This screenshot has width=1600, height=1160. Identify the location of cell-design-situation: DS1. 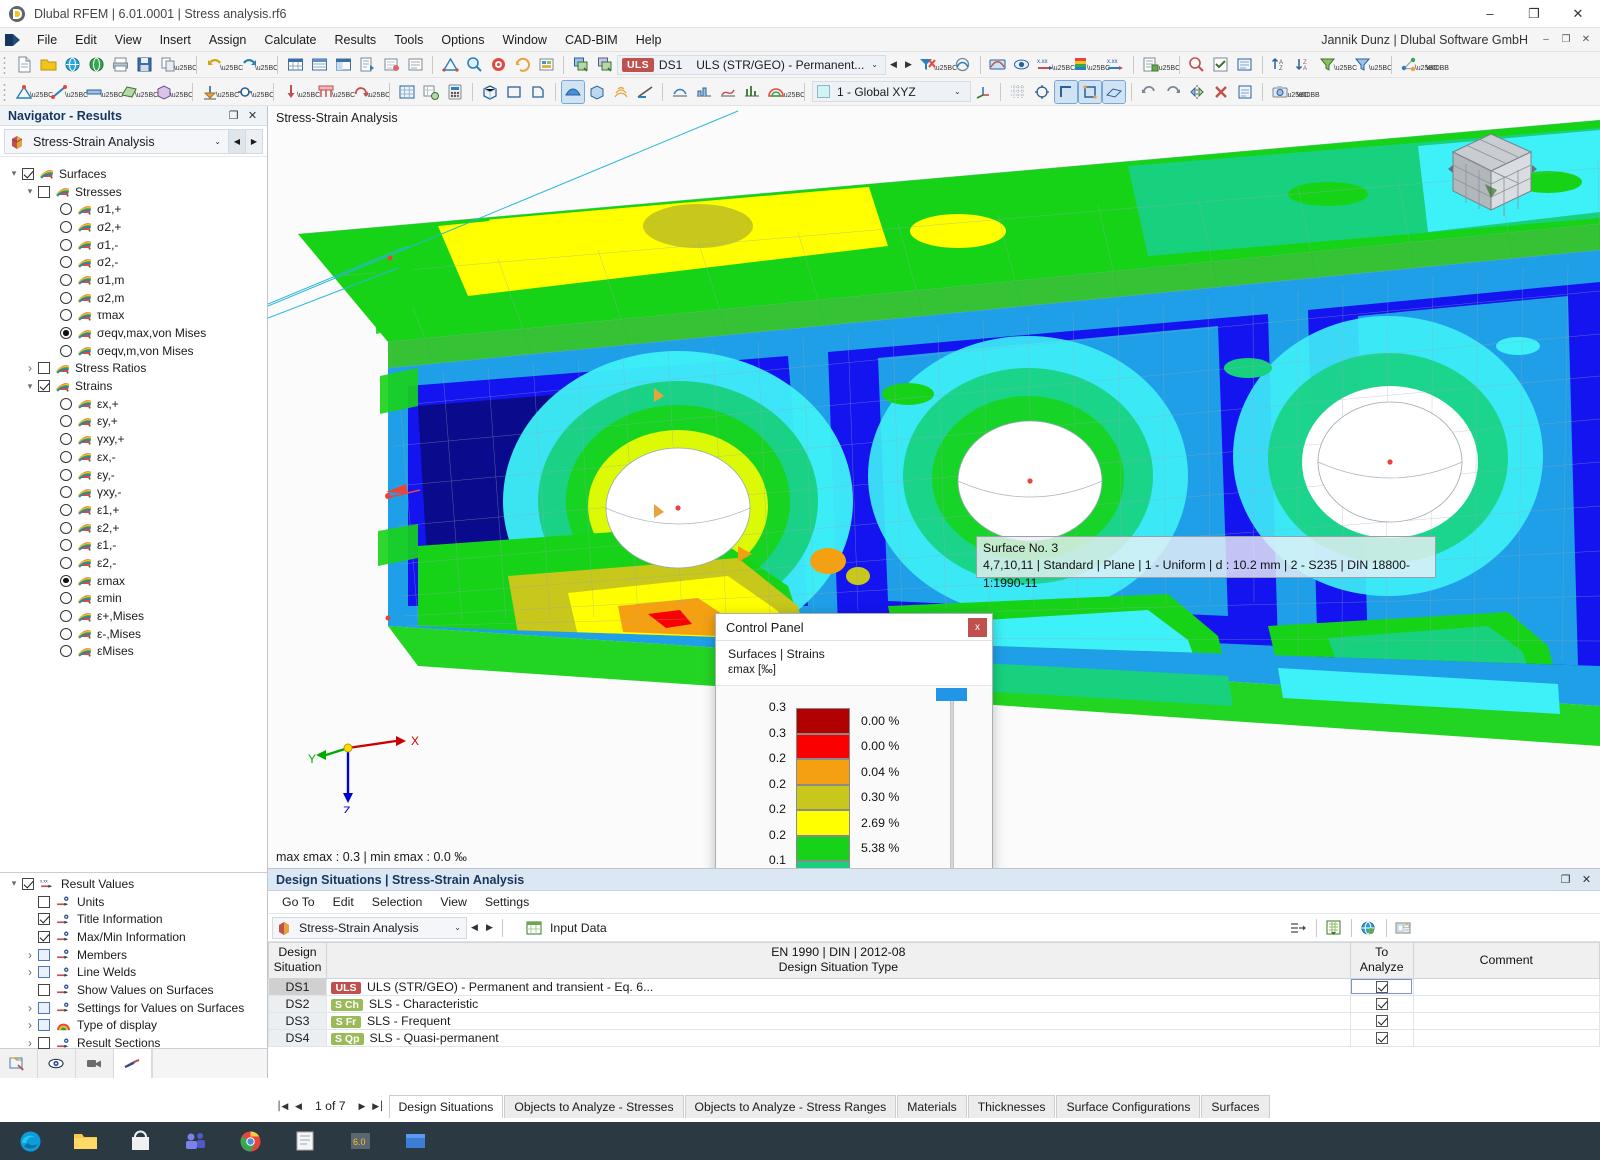
(297, 986).